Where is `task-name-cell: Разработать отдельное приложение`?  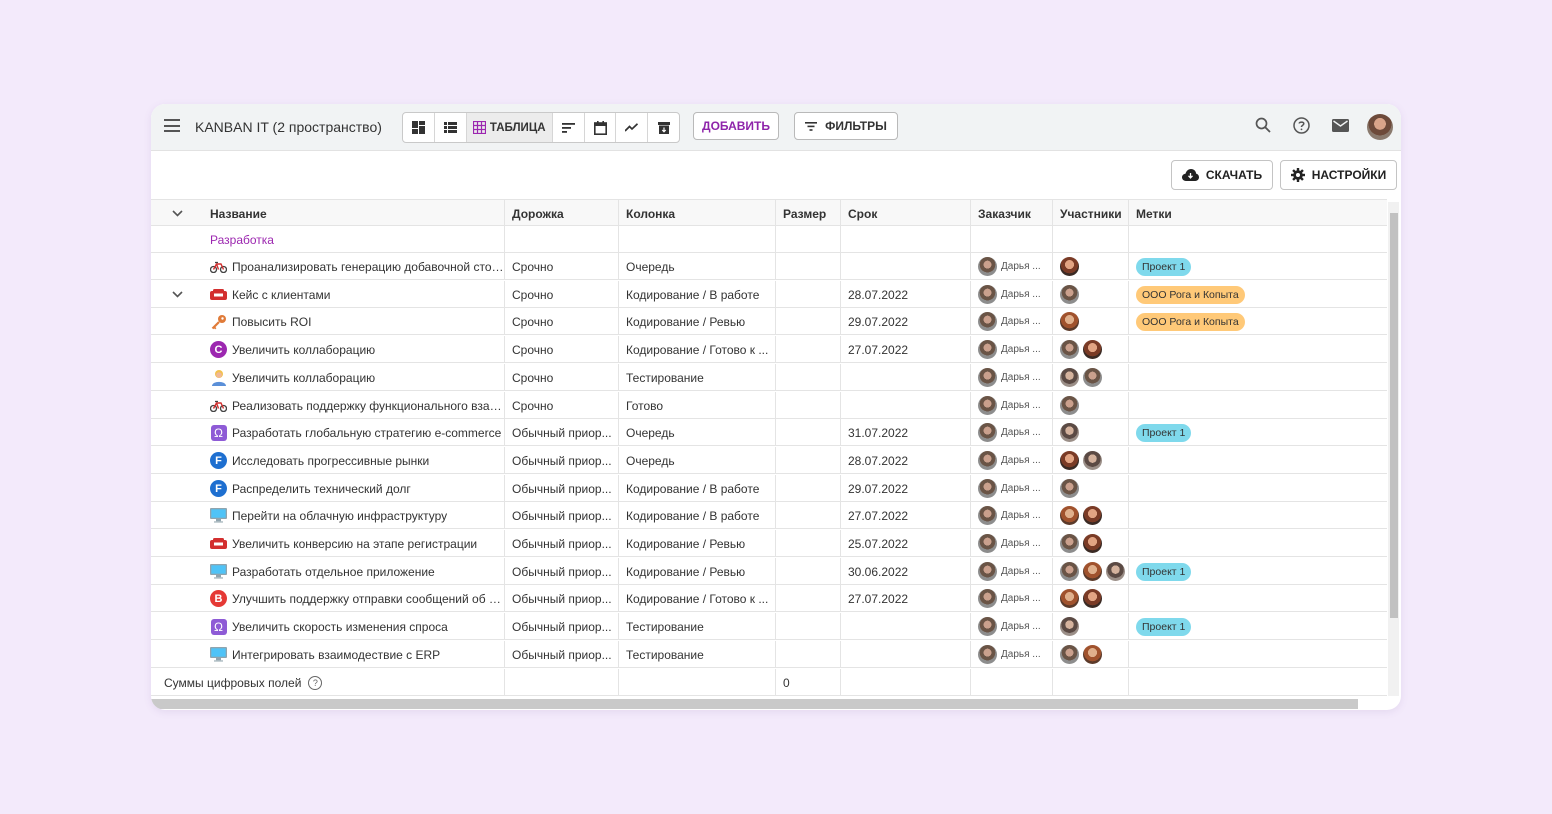 task-name-cell: Разработать отдельное приложение is located at coordinates (354, 571).